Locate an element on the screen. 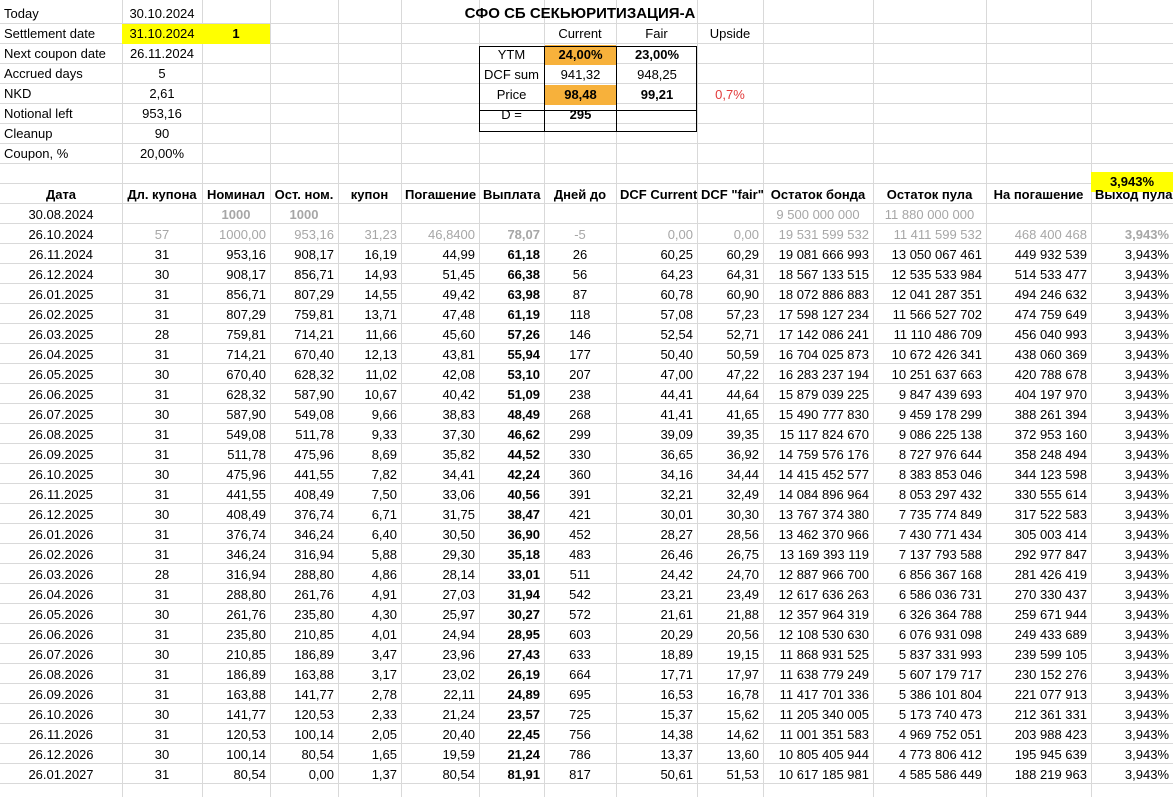 Image resolution: width=1173 pixels, height=797 pixels. table-cell: 14 759 576 176 is located at coordinates (818, 455).